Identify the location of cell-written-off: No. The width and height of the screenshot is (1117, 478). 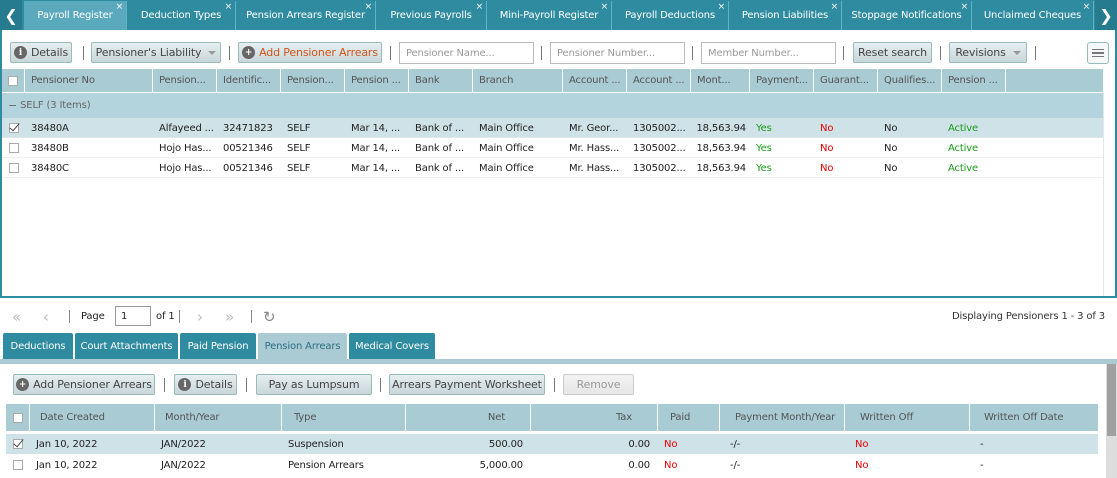
(862, 465).